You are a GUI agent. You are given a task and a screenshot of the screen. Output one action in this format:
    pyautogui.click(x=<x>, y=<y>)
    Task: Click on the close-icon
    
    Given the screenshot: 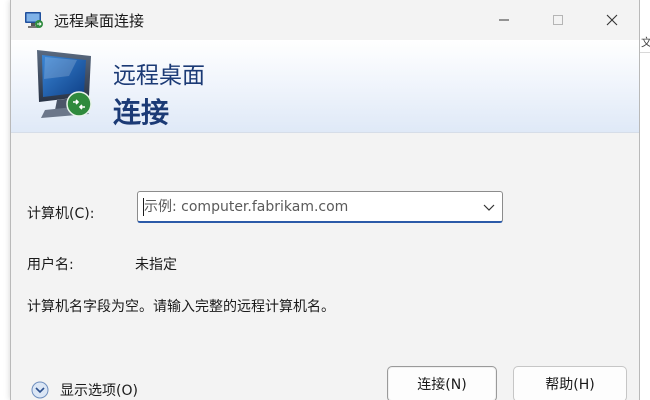 What is the action you would take?
    pyautogui.click(x=612, y=20)
    